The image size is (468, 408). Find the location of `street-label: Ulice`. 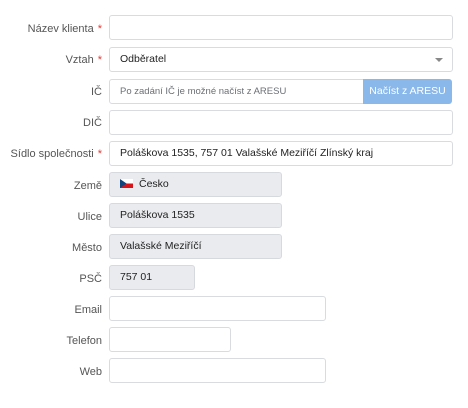

street-label: Ulice is located at coordinates (89, 217).